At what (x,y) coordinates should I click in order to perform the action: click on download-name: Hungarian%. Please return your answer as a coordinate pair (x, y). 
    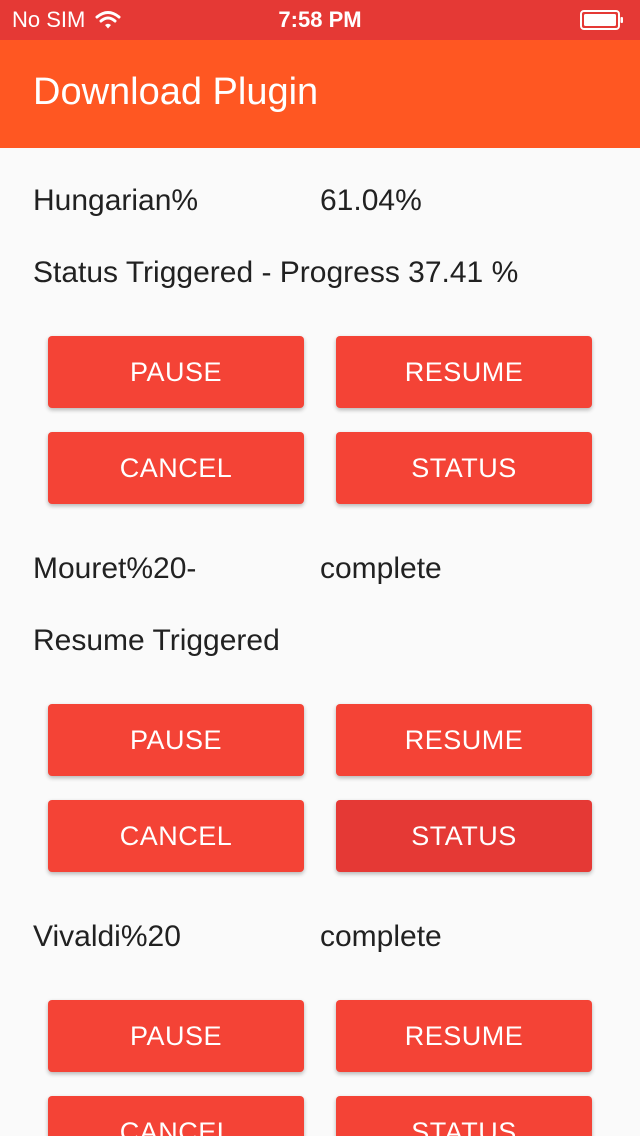
    Looking at the image, I should click on (116, 200).